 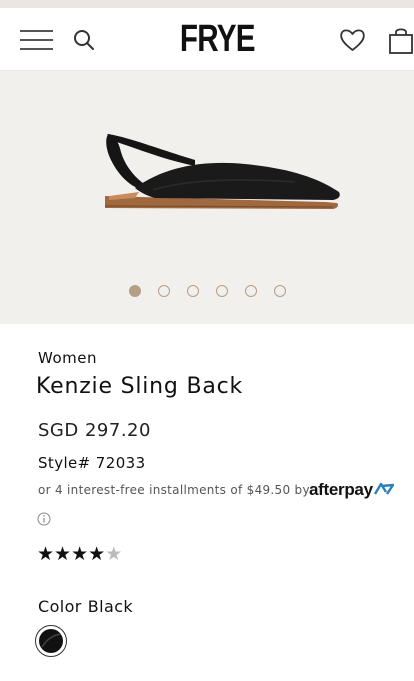 What do you see at coordinates (207, 4) in the screenshot?
I see `top-banner-strip` at bounding box center [207, 4].